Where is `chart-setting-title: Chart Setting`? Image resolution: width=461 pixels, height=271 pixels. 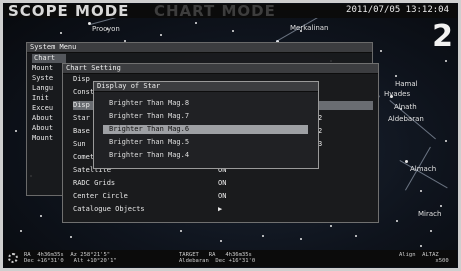 chart-setting-title: Chart Setting is located at coordinates (220, 69).